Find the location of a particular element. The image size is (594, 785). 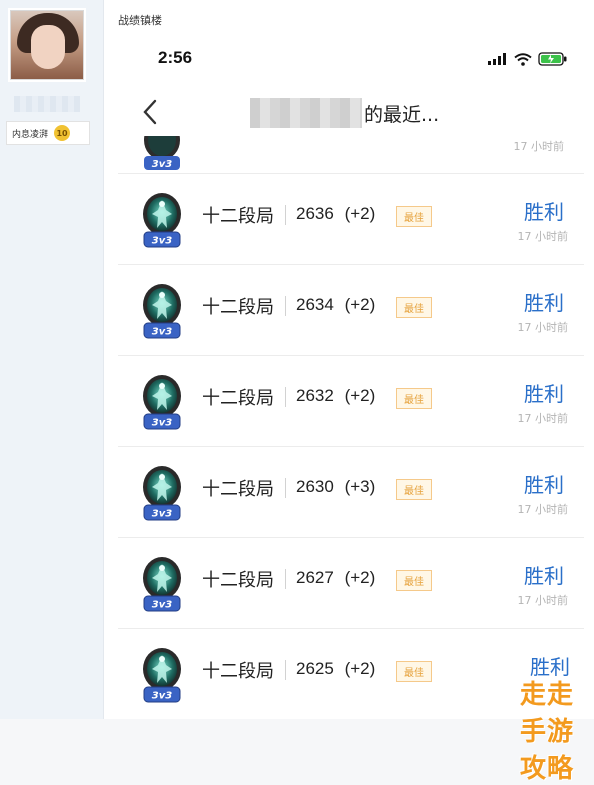

match-row: 3v3 十二段局 2625 (+2) 最佳 胜利 is located at coordinates (351, 673).